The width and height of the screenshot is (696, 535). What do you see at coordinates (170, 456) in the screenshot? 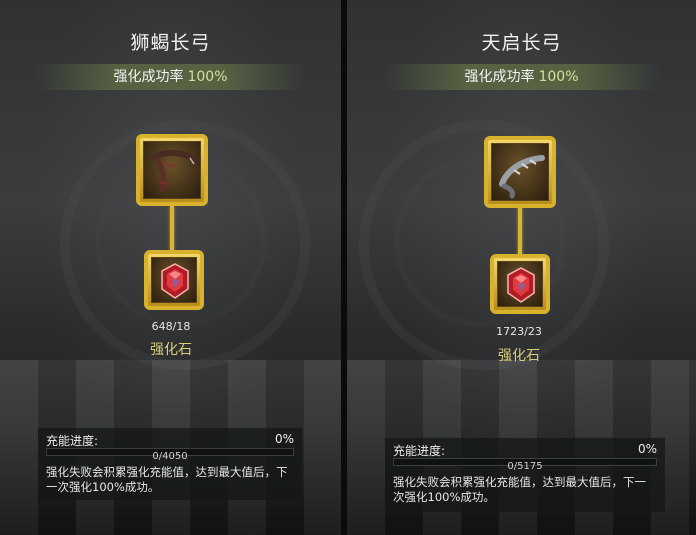
I see `charge-progress-value: 0/4050` at bounding box center [170, 456].